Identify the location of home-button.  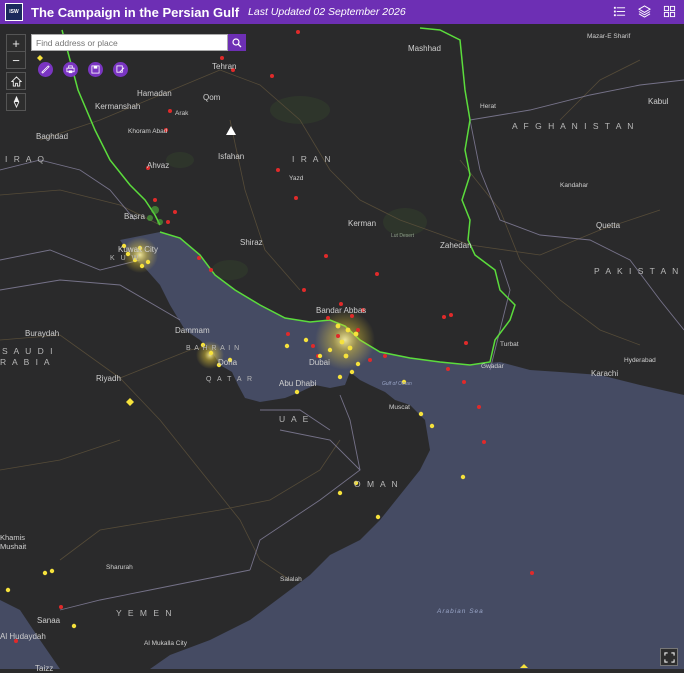
(16, 81).